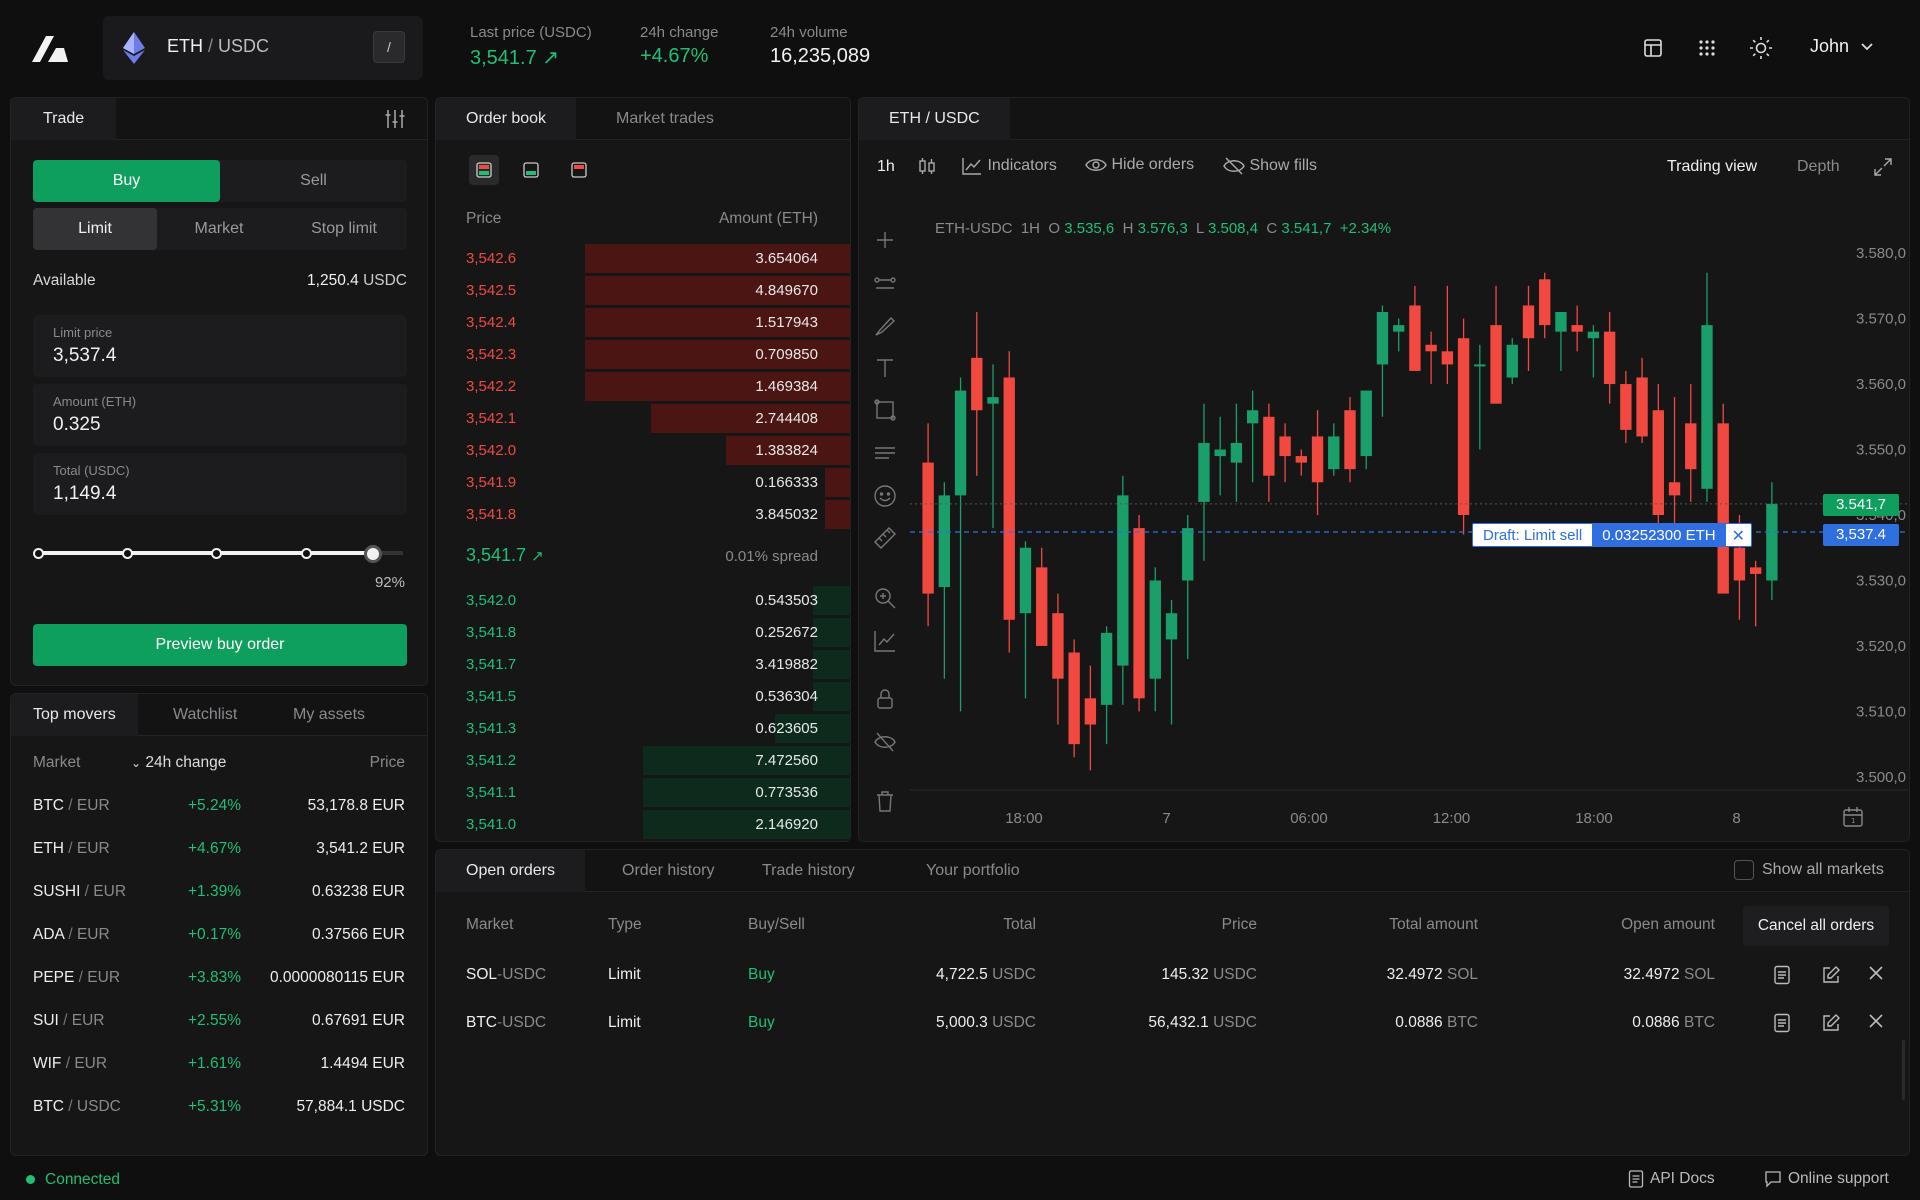 This screenshot has height=1200, width=1920. I want to click on amount-slider, so click(220, 554).